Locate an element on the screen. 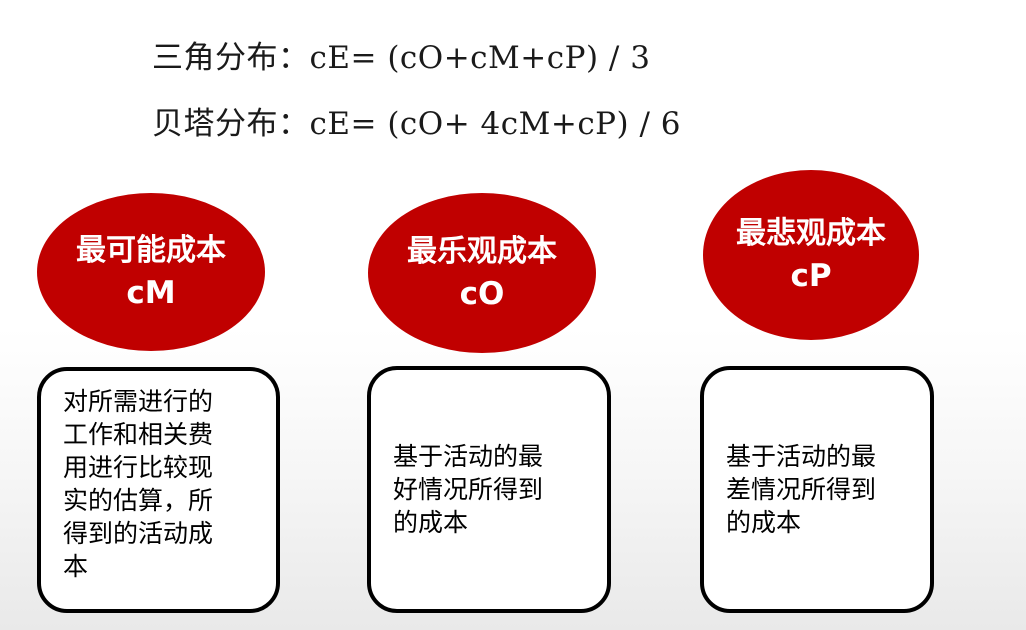 This screenshot has height=630, width=1026. pessimistic-cost-description-box: 基于活动的最 差情况所得到 的成本 is located at coordinates (817, 489).